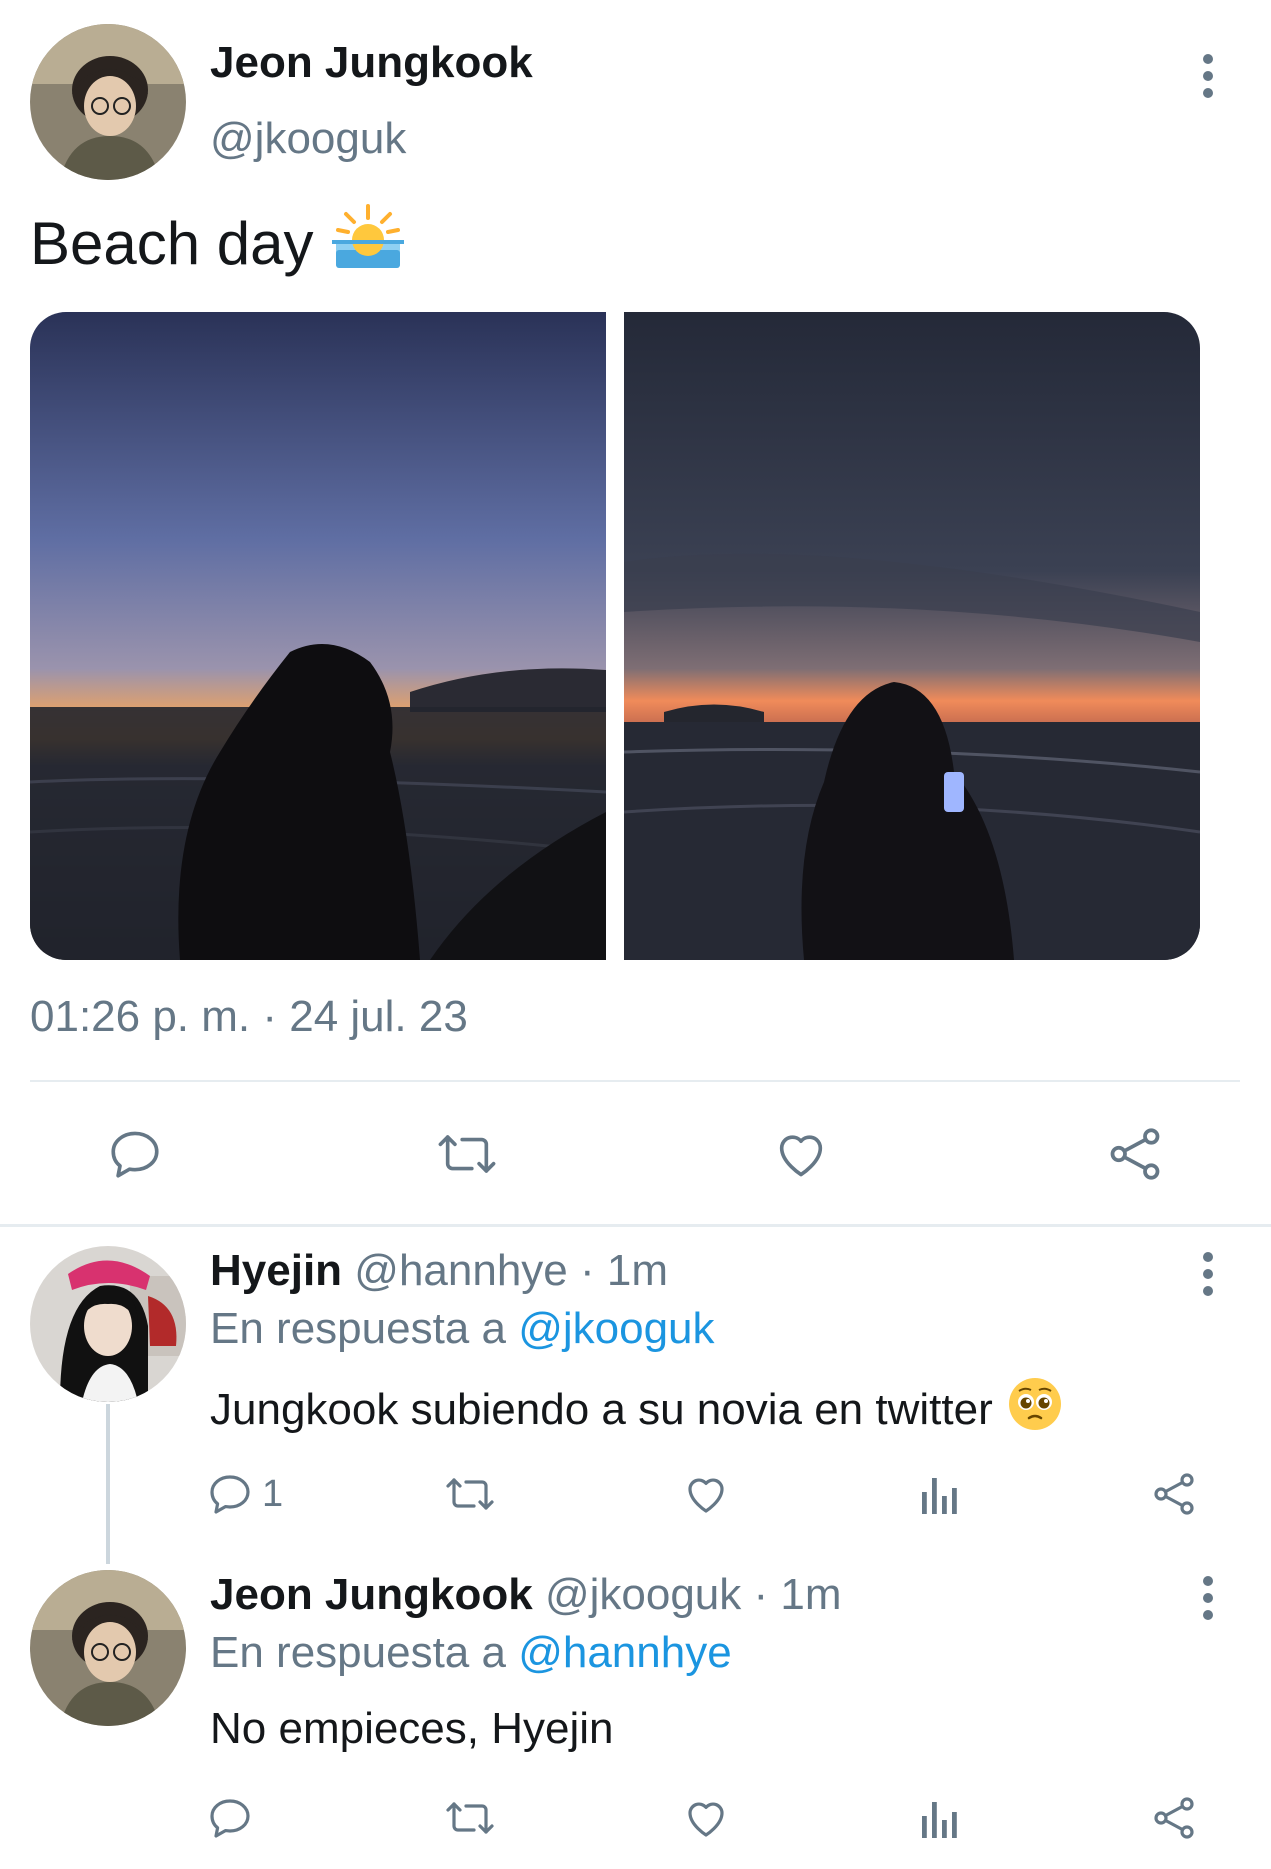 The height and width of the screenshot is (1869, 1271). Describe the element at coordinates (276, 1270) in the screenshot. I see `reply-author-name: Hyejin` at that location.